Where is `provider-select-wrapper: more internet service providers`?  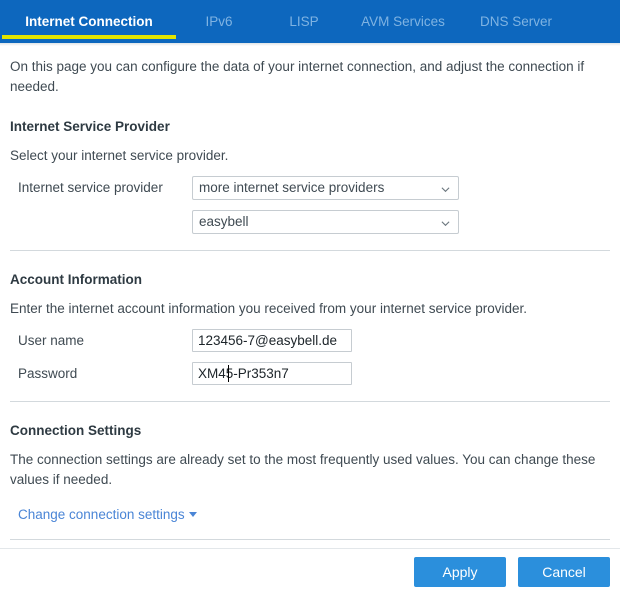
provider-select-wrapper: more internet service providers is located at coordinates (325, 187).